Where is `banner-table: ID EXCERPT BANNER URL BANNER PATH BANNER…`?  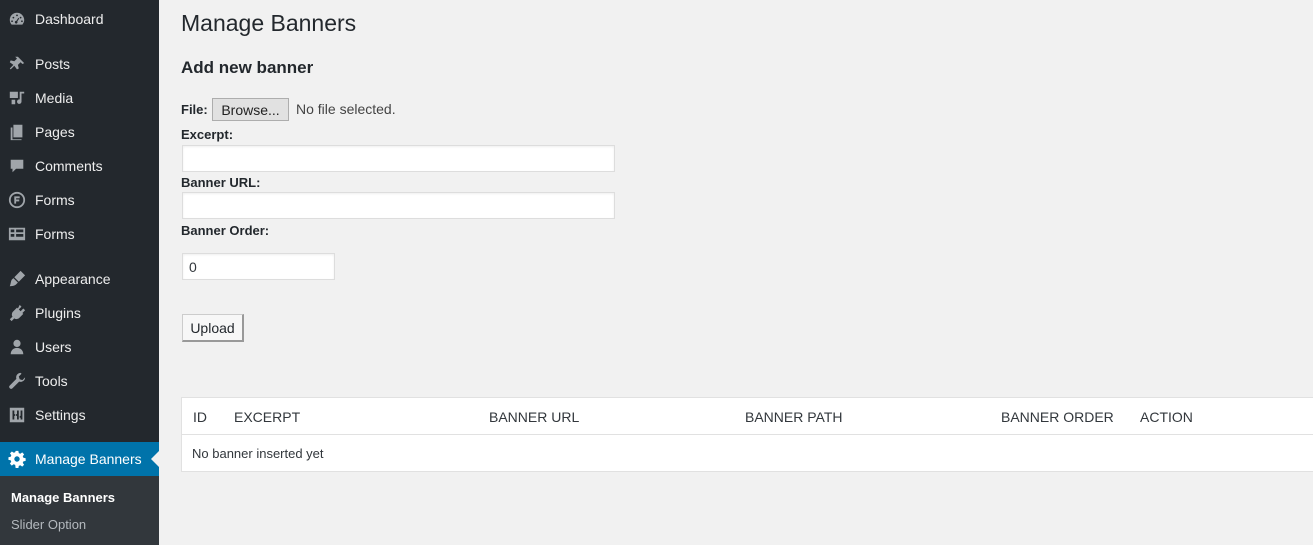 banner-table: ID EXCERPT BANNER URL BANNER PATH BANNER… is located at coordinates (747, 434).